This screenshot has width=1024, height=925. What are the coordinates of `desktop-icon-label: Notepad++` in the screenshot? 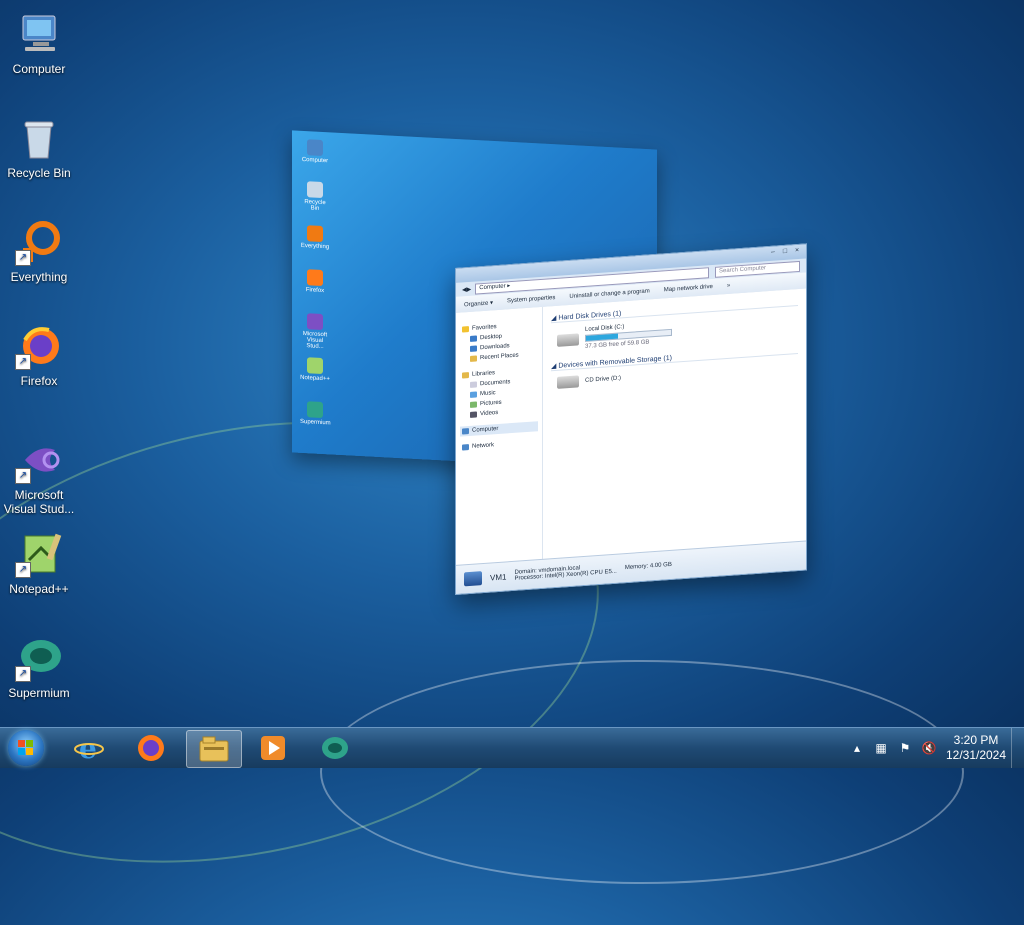 It's located at (39, 589).